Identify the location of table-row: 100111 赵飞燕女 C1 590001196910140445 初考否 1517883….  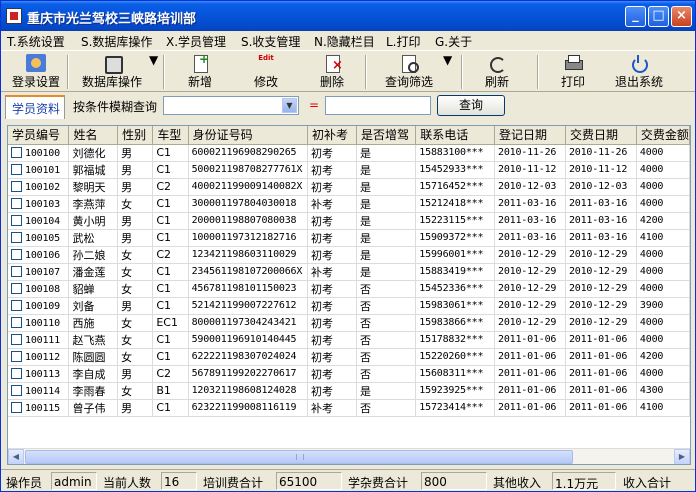
(349, 340).